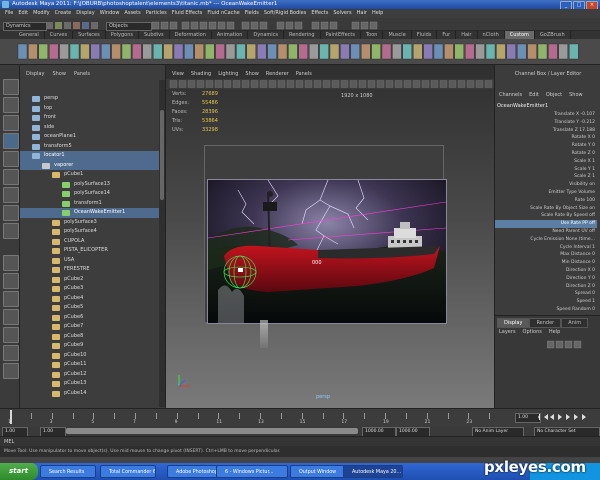 The height and width of the screenshot is (480, 600). I want to click on channel-attribute: Direction Z 0, so click(546, 287).